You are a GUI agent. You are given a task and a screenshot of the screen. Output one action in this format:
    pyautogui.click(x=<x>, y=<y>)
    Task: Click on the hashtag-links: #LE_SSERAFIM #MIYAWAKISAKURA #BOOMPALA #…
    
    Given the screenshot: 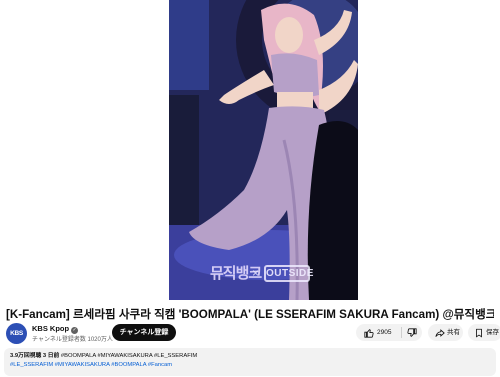 What is the action you would take?
    pyautogui.click(x=250, y=365)
    